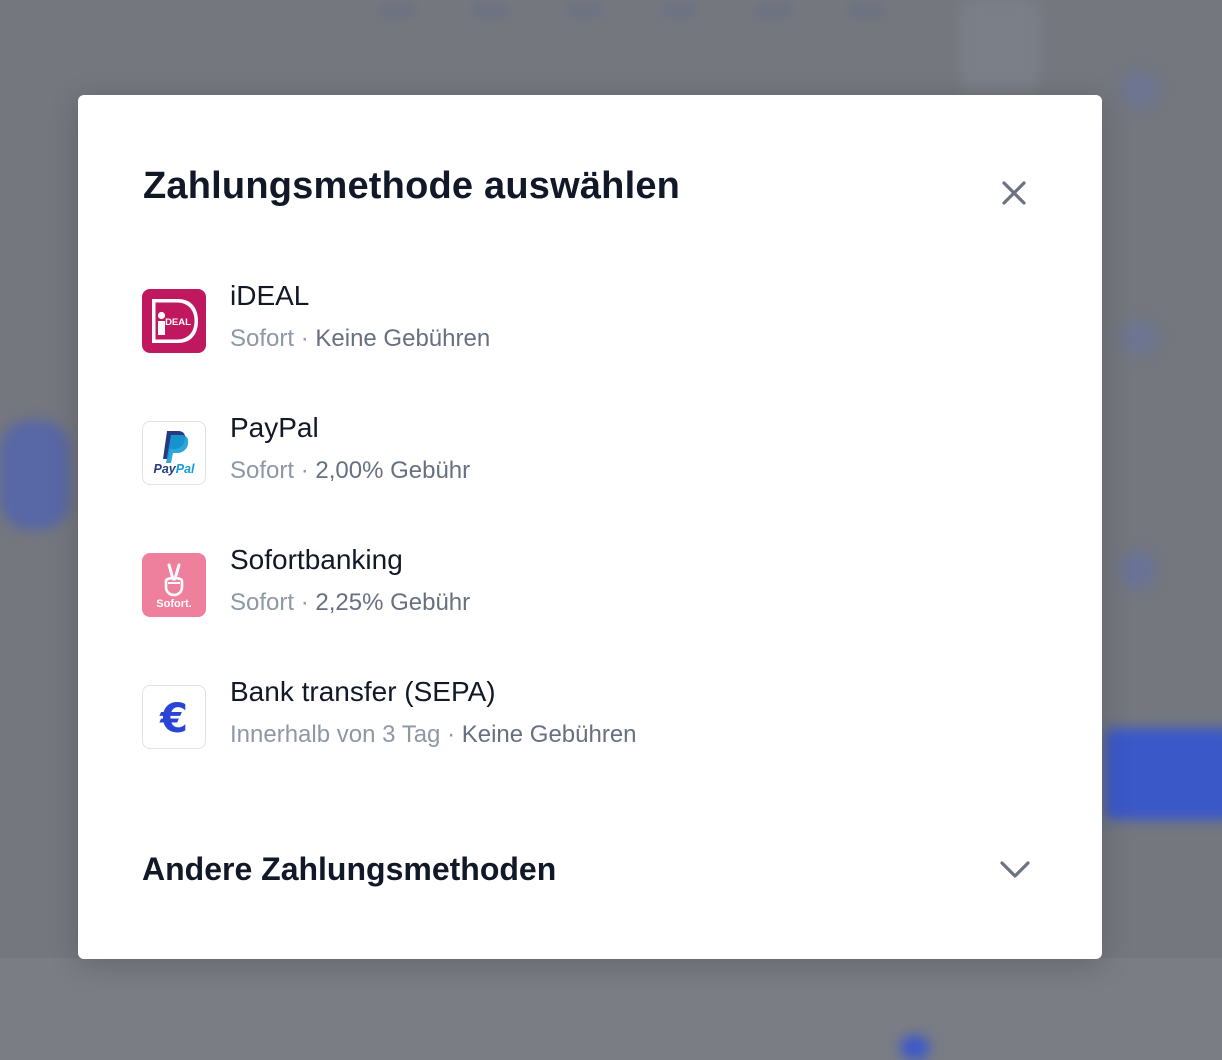  I want to click on chevron-down-icon, so click(1015, 869).